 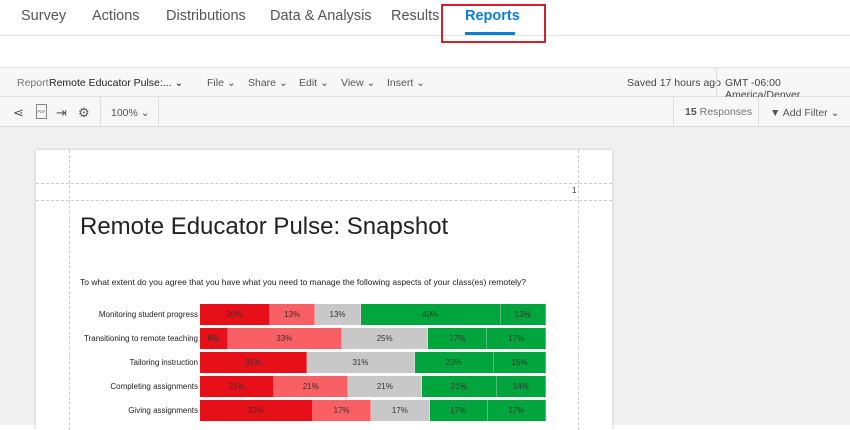 I want to click on bar-segment: 40%, so click(x=430, y=314).